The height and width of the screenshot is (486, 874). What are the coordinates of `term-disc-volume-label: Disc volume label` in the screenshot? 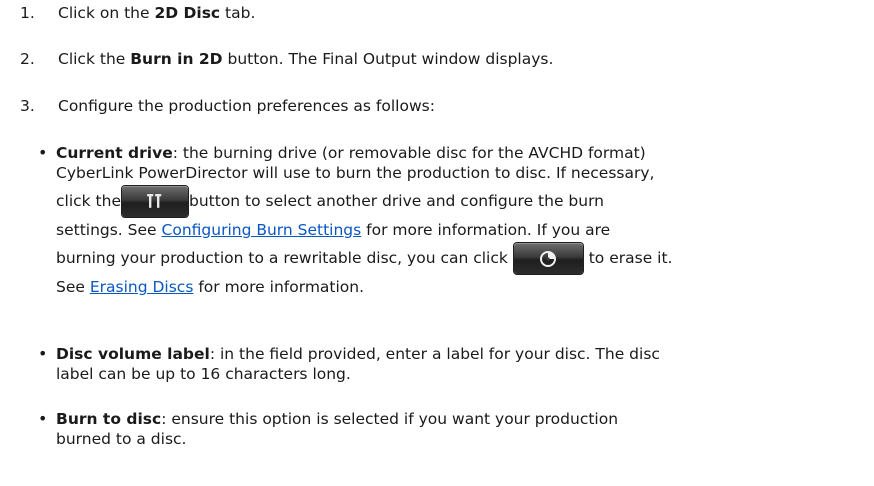 It's located at (133, 354).